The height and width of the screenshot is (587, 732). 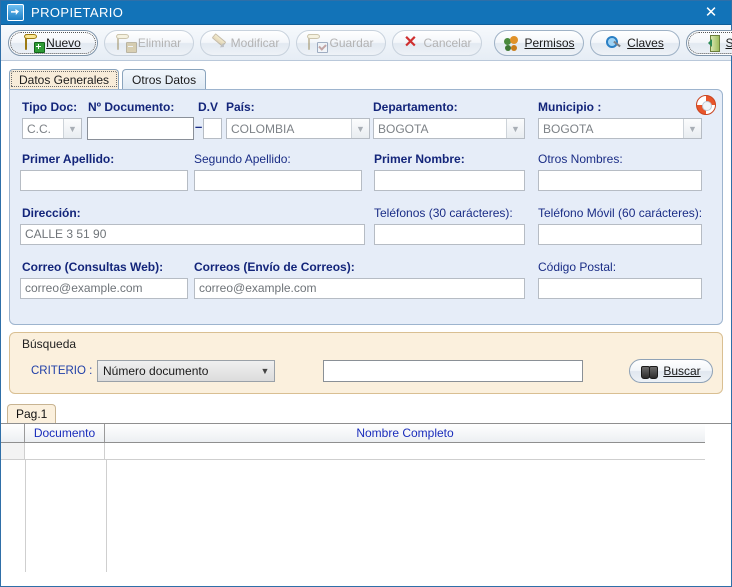 I want to click on users-icon, so click(x=511, y=43).